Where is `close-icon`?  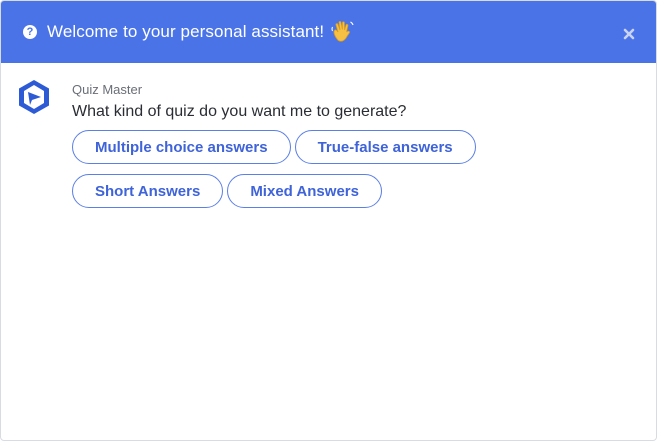
close-icon is located at coordinates (629, 34).